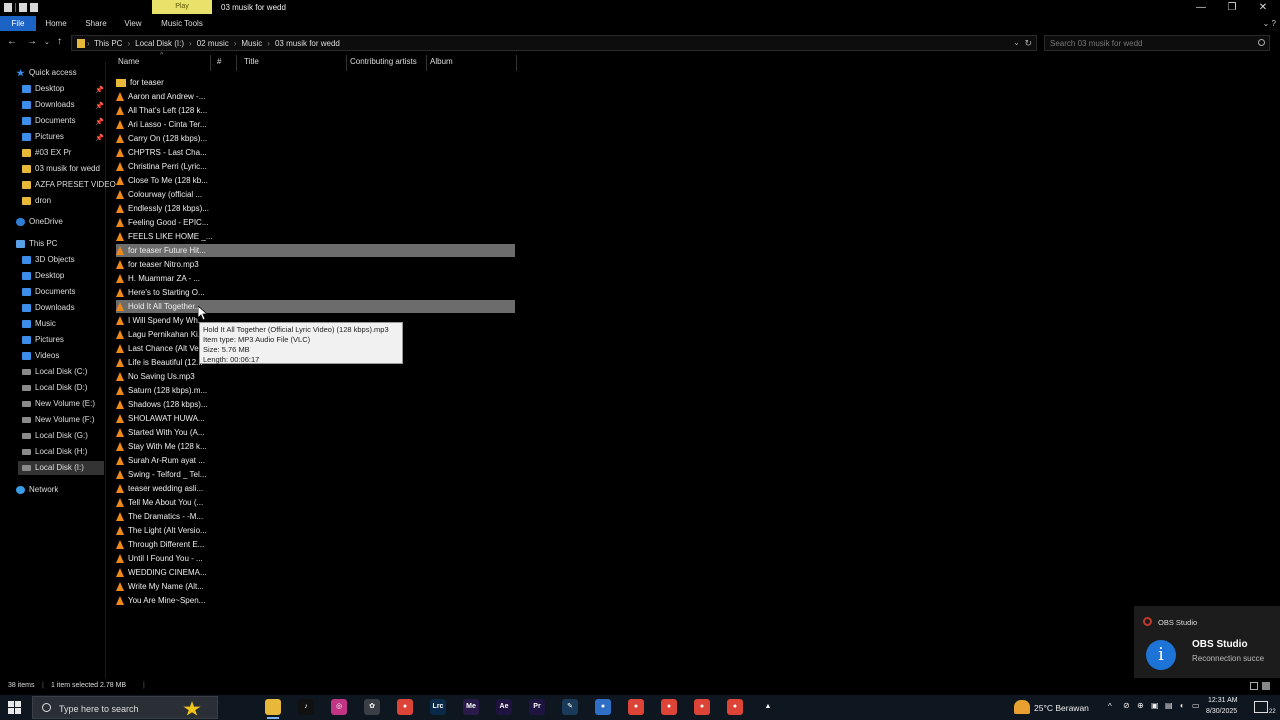 This screenshot has width=1280, height=720. I want to click on nav-pc-documents: Documents, so click(48, 292).